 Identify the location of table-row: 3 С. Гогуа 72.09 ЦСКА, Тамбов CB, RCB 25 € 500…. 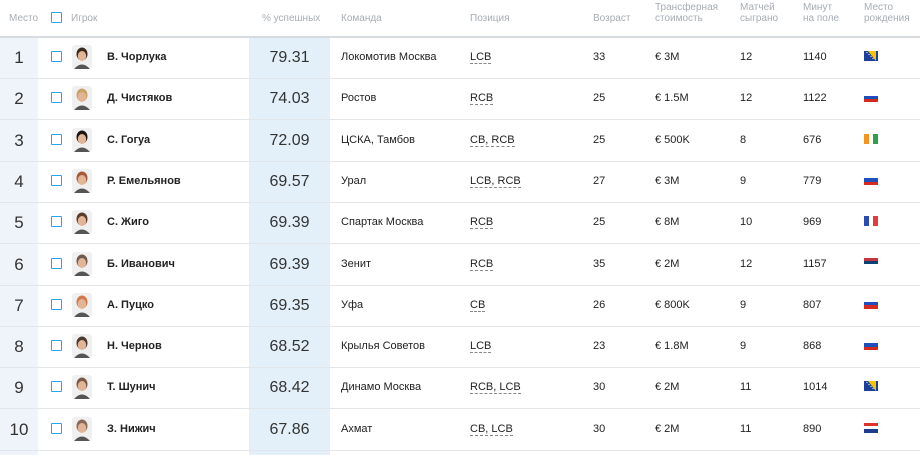
(460, 141).